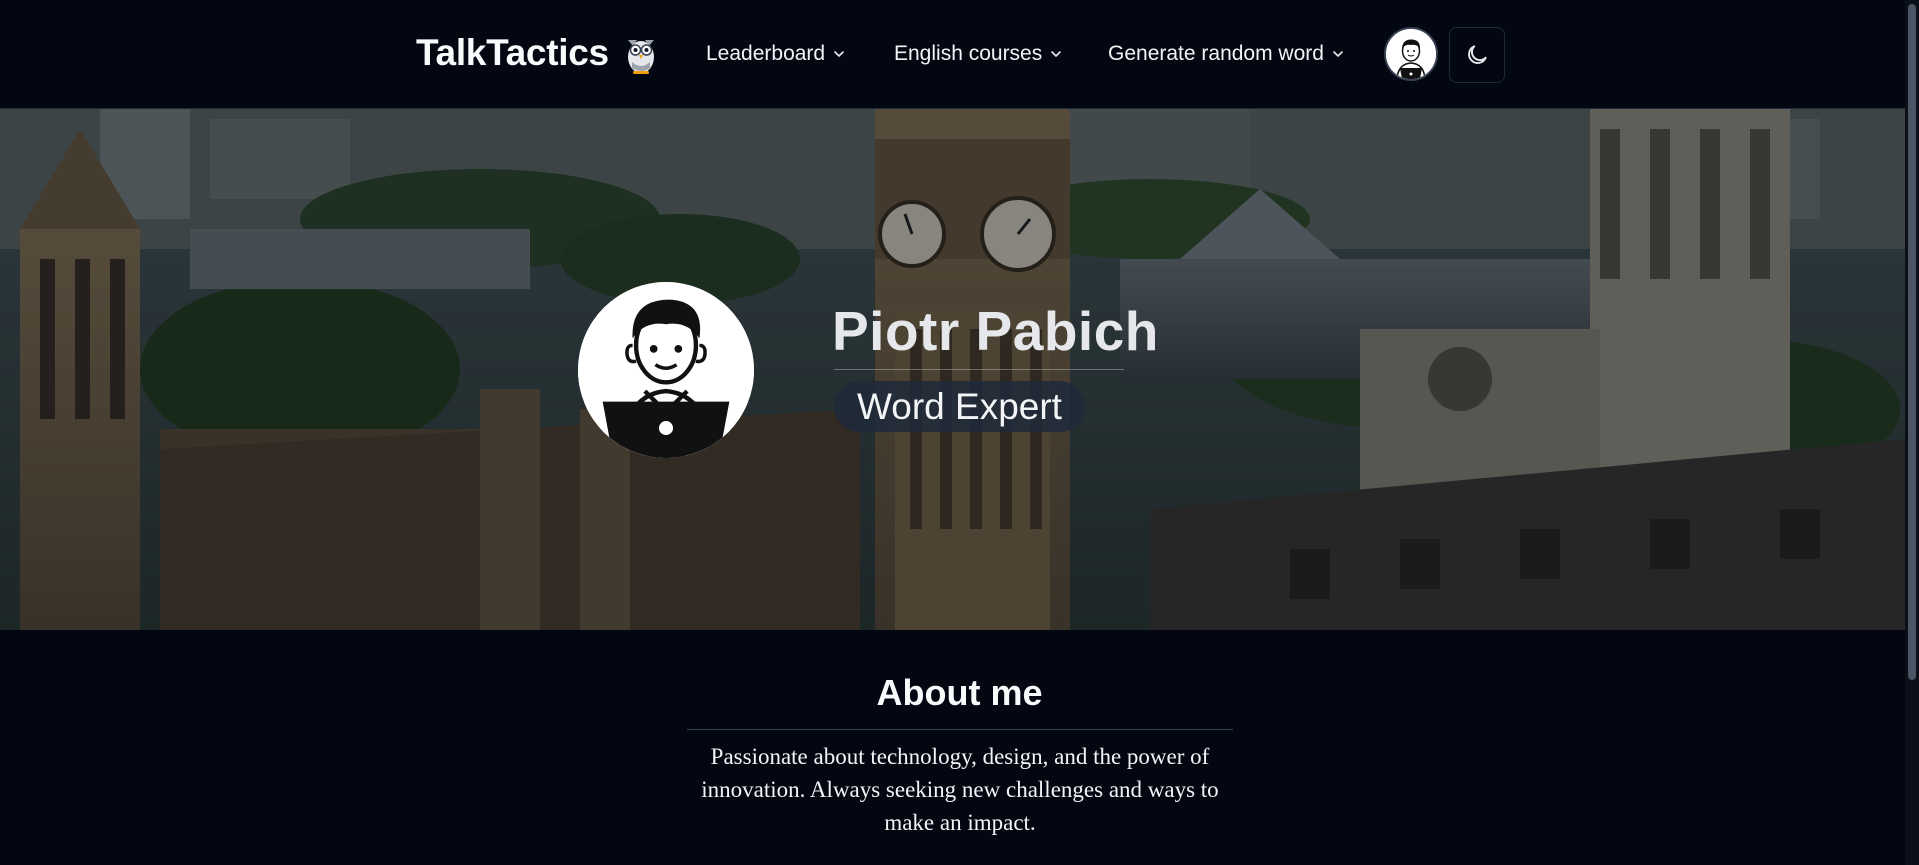 This screenshot has width=1919, height=865. Describe the element at coordinates (995, 331) in the screenshot. I see `profile-name: Piotr Pabich` at that location.